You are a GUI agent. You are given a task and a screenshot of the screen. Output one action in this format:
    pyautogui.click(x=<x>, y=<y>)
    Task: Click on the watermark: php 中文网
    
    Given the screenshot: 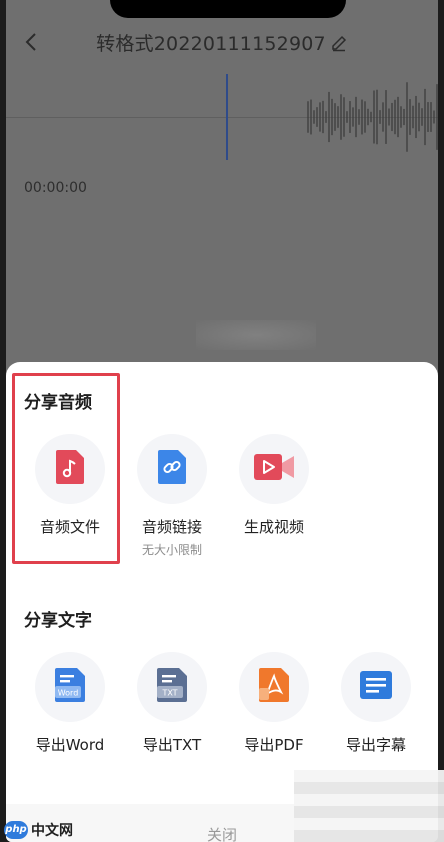 What is the action you would take?
    pyautogui.click(x=38, y=830)
    